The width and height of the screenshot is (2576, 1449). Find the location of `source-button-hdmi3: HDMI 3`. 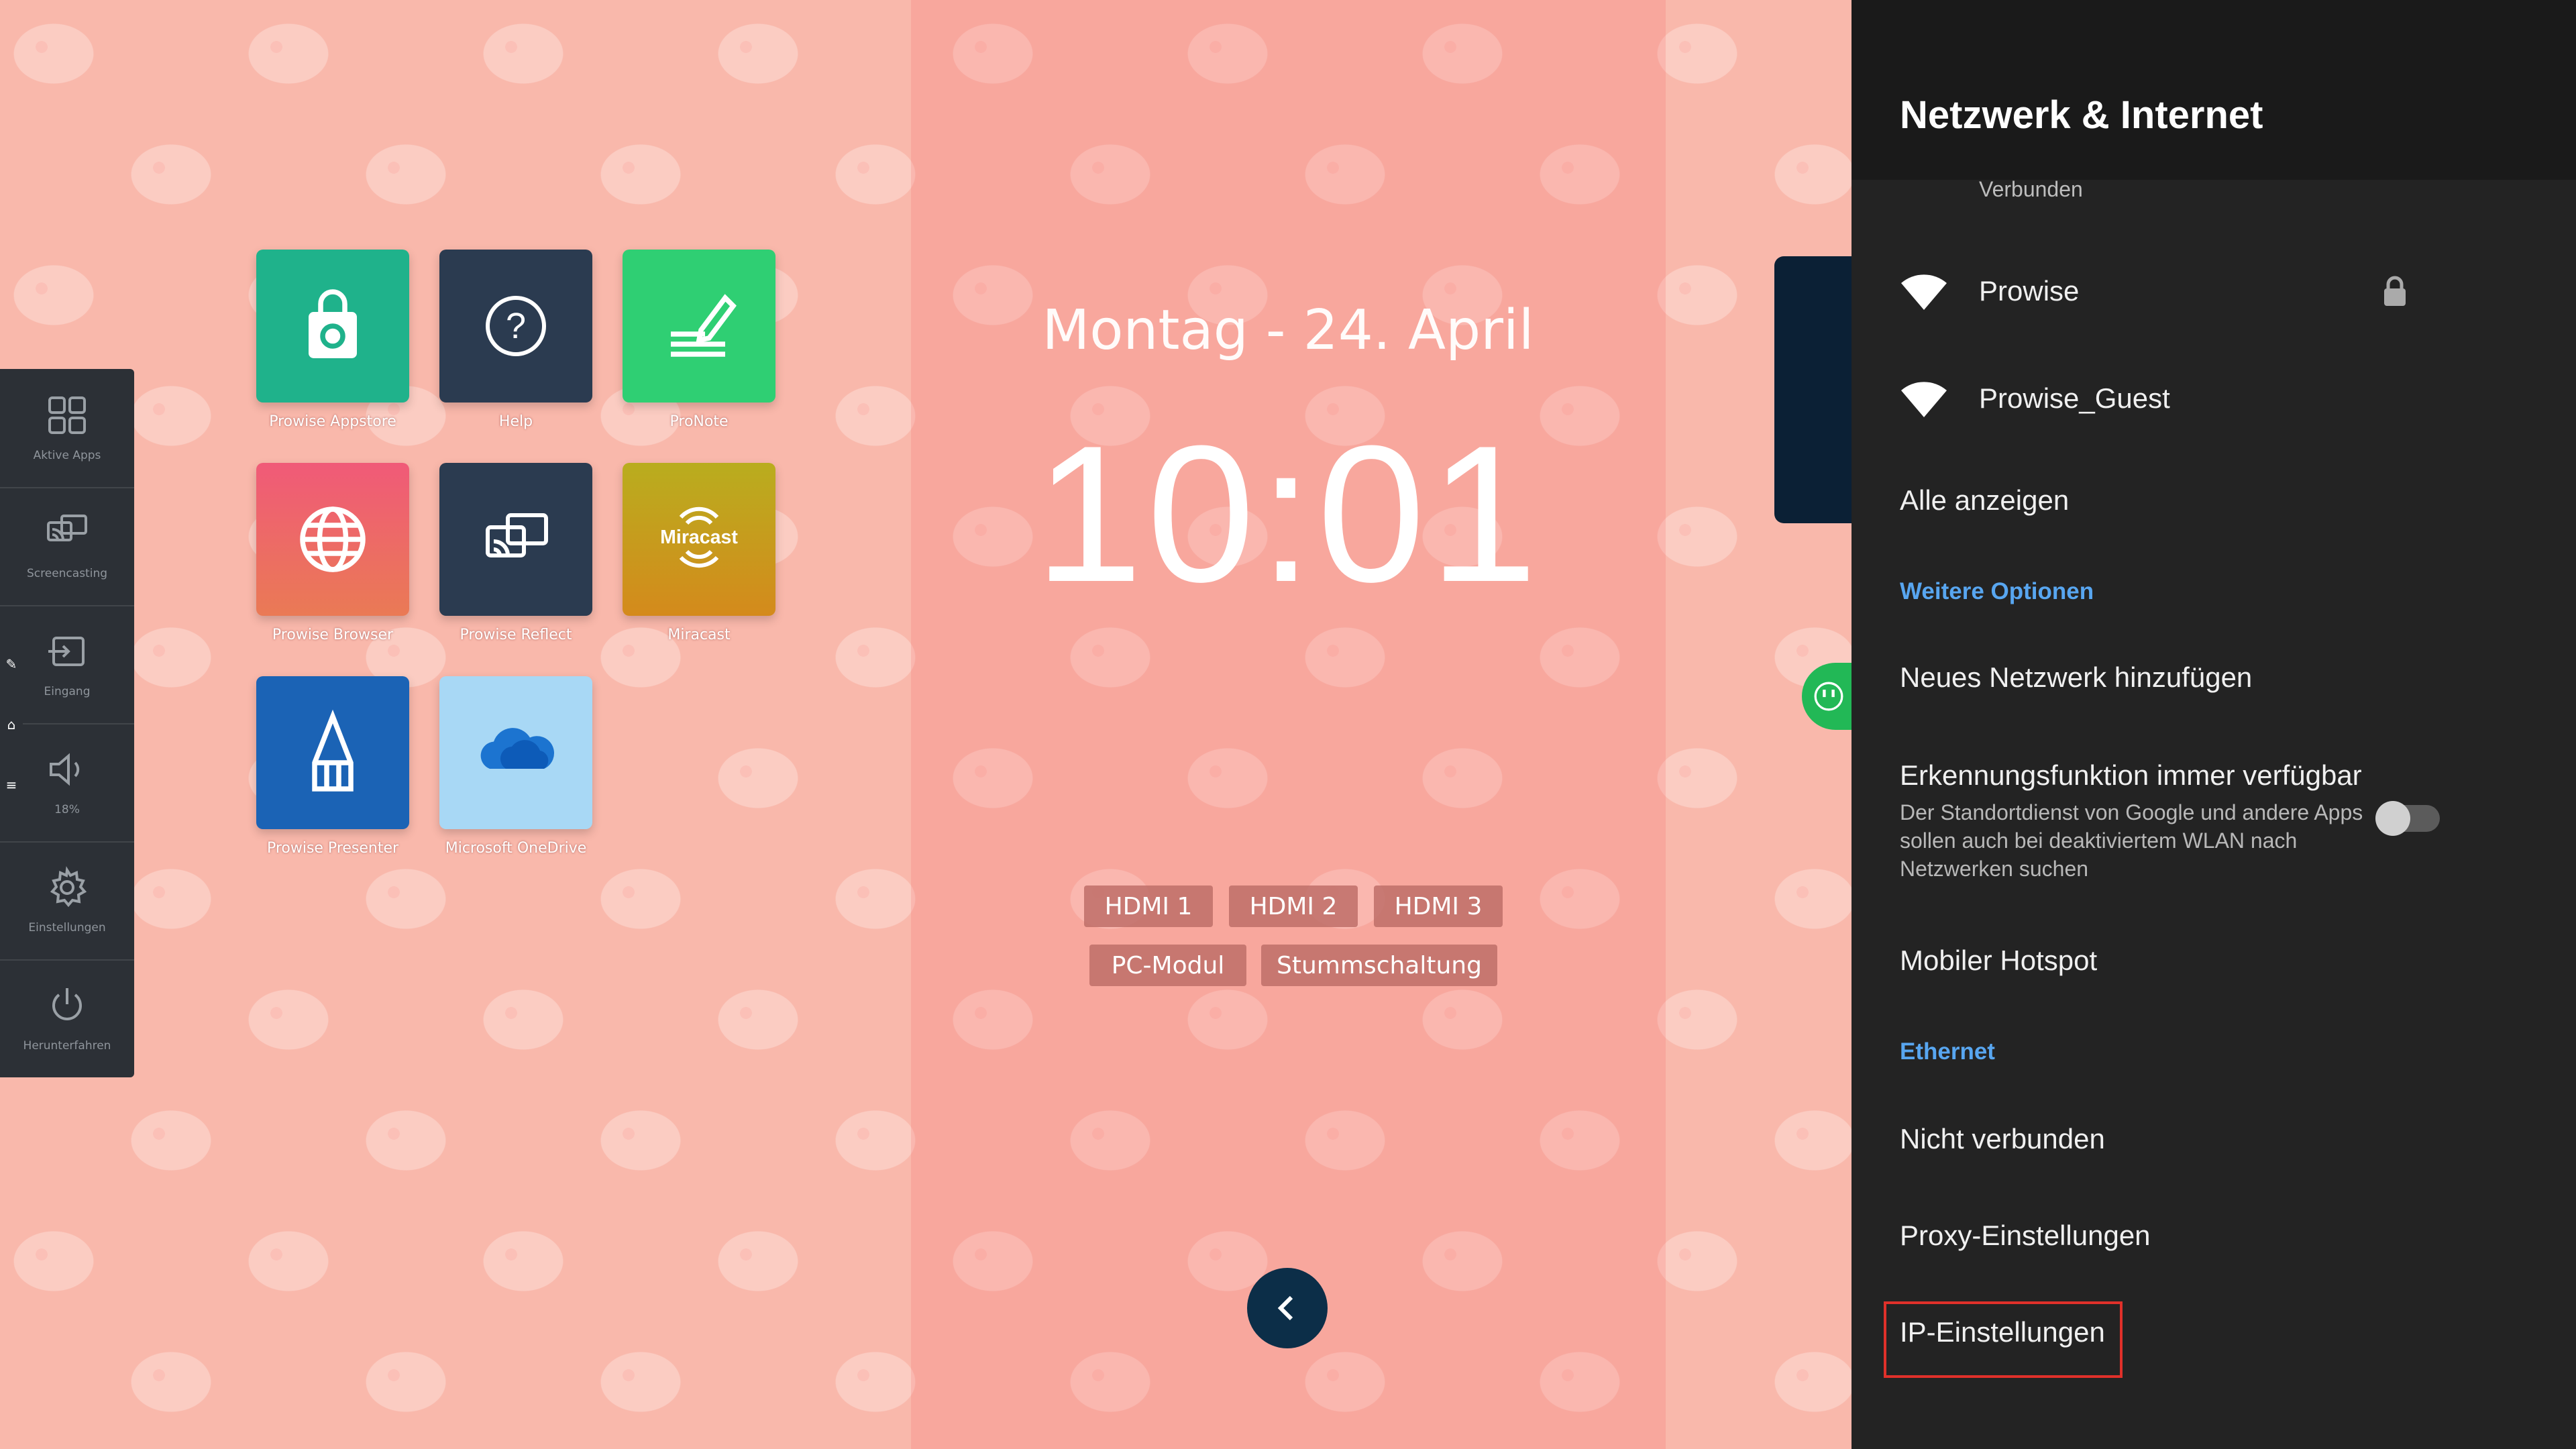

source-button-hdmi3: HDMI 3 is located at coordinates (1438, 906).